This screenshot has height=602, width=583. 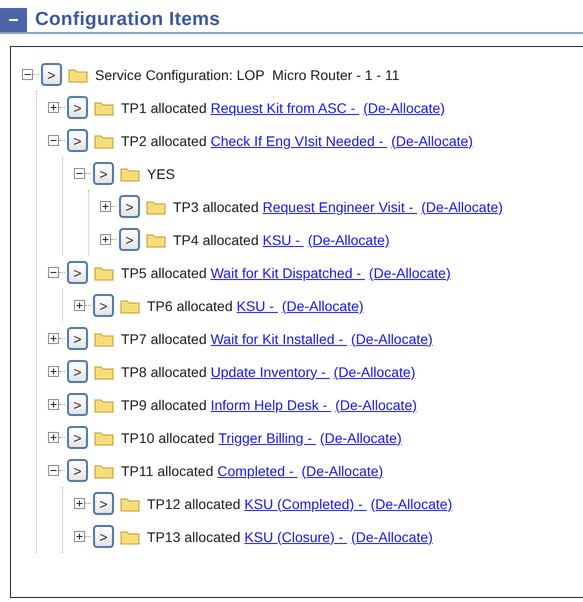 What do you see at coordinates (190, 306) in the screenshot?
I see `node-label: TP6 allocated` at bounding box center [190, 306].